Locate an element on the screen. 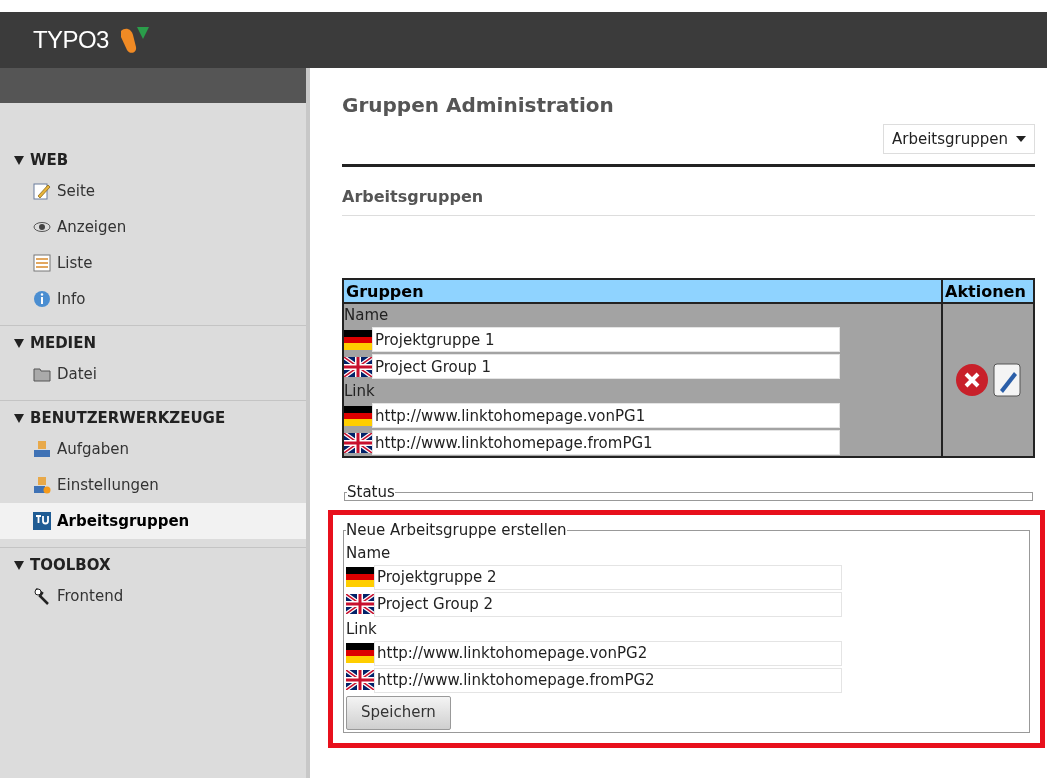 Image resolution: width=1047 pixels, height=778 pixels. tu-logo-icon is located at coordinates (42, 521).